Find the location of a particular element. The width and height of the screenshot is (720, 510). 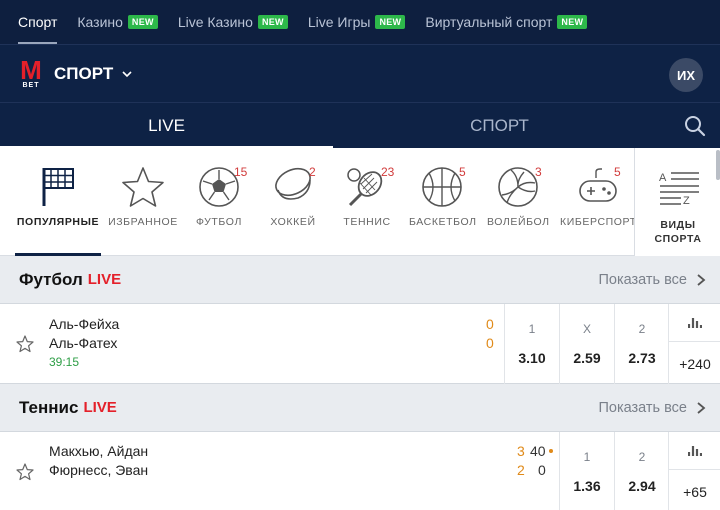

points-away: 0 is located at coordinates (542, 470).